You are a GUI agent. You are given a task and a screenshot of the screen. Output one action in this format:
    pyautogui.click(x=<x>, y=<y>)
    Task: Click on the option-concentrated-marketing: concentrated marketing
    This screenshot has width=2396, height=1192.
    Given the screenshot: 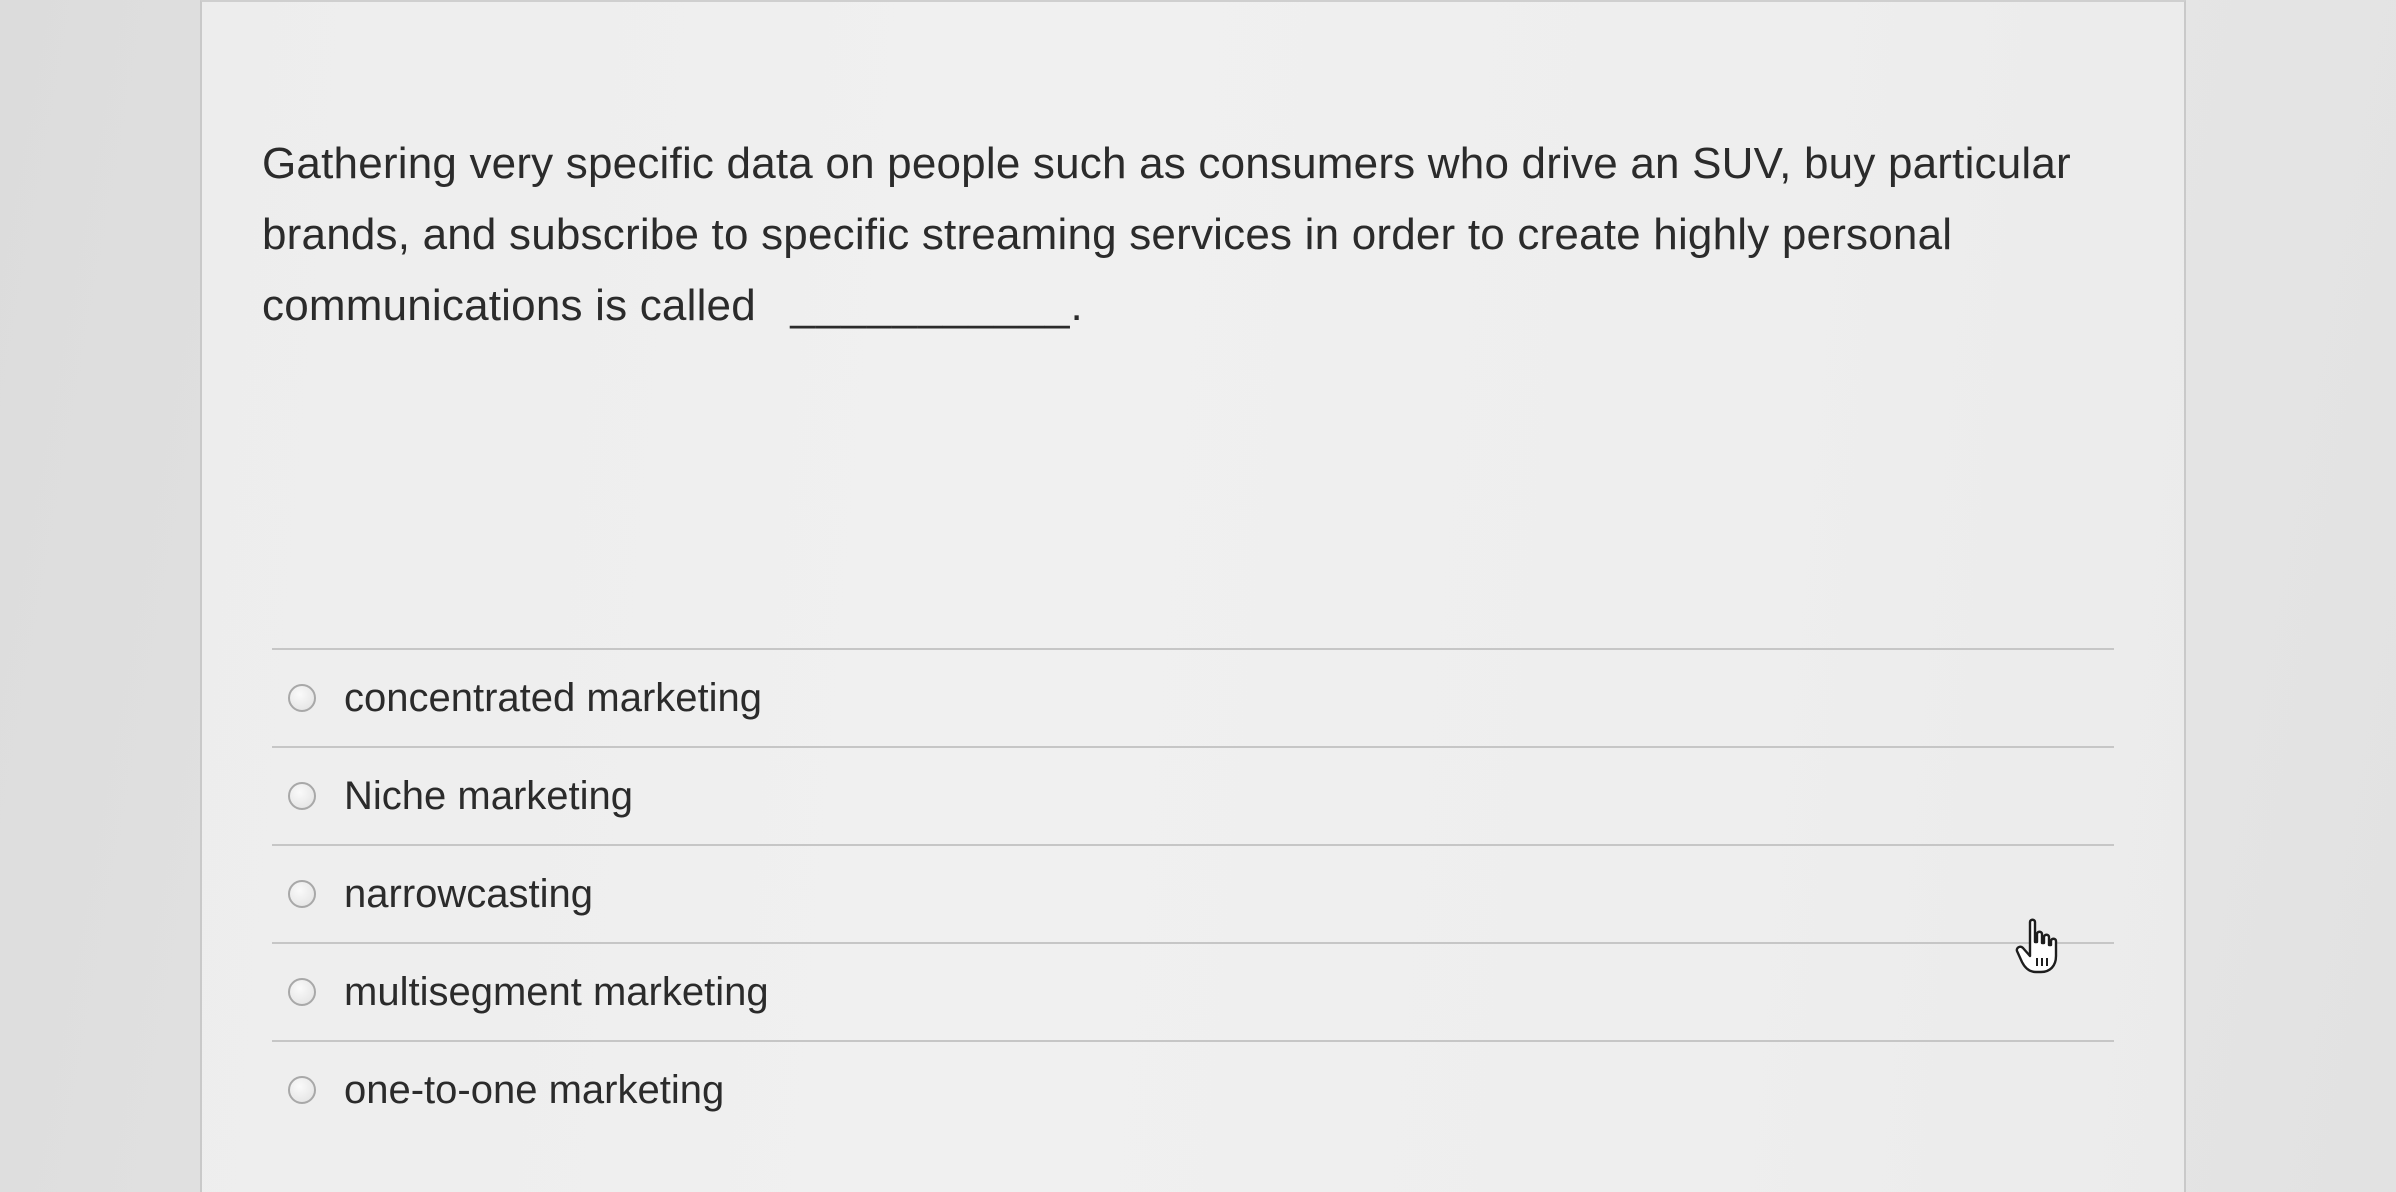 What is the action you would take?
    pyautogui.click(x=1193, y=697)
    